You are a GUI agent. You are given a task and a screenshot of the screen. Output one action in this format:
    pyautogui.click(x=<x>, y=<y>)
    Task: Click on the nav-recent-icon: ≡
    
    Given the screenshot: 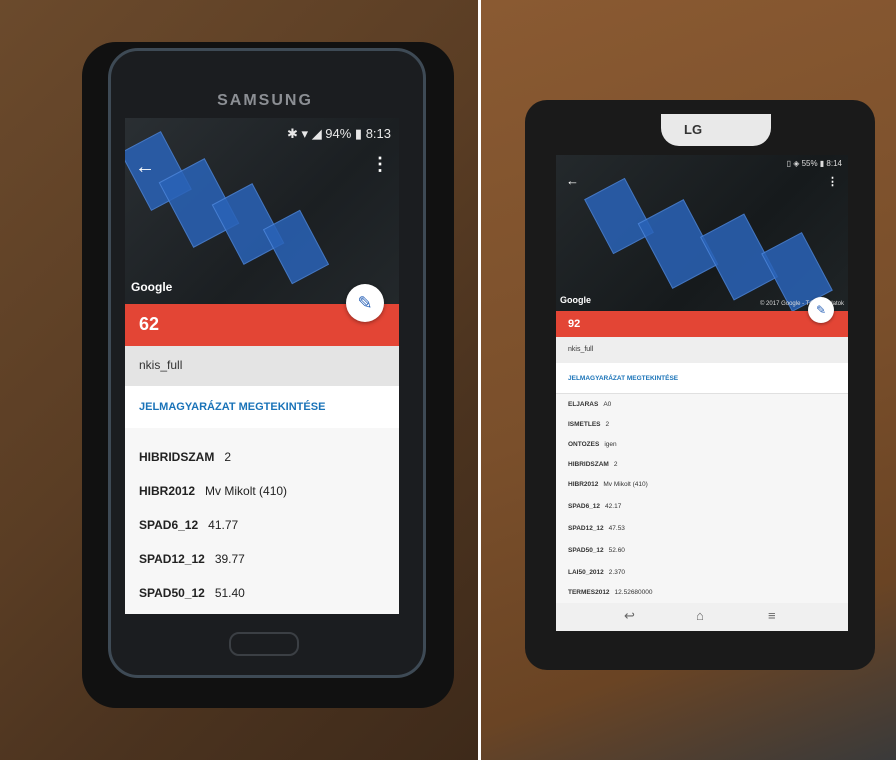 What is the action you would take?
    pyautogui.click(x=772, y=615)
    